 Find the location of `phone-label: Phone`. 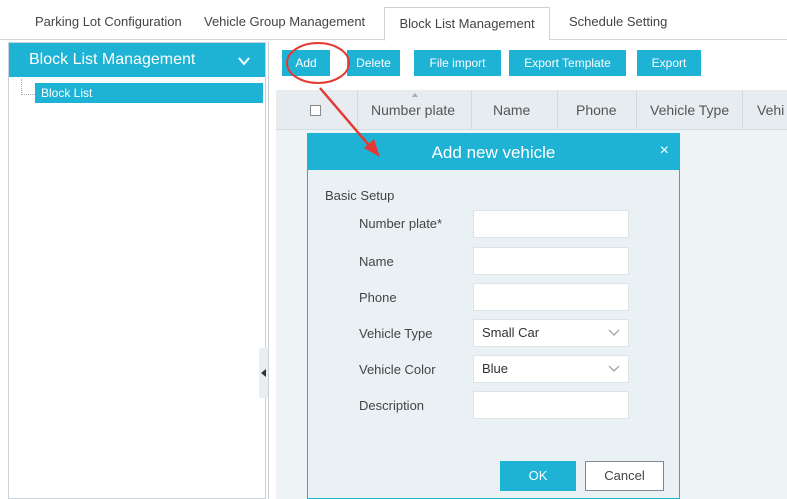

phone-label: Phone is located at coordinates (378, 297).